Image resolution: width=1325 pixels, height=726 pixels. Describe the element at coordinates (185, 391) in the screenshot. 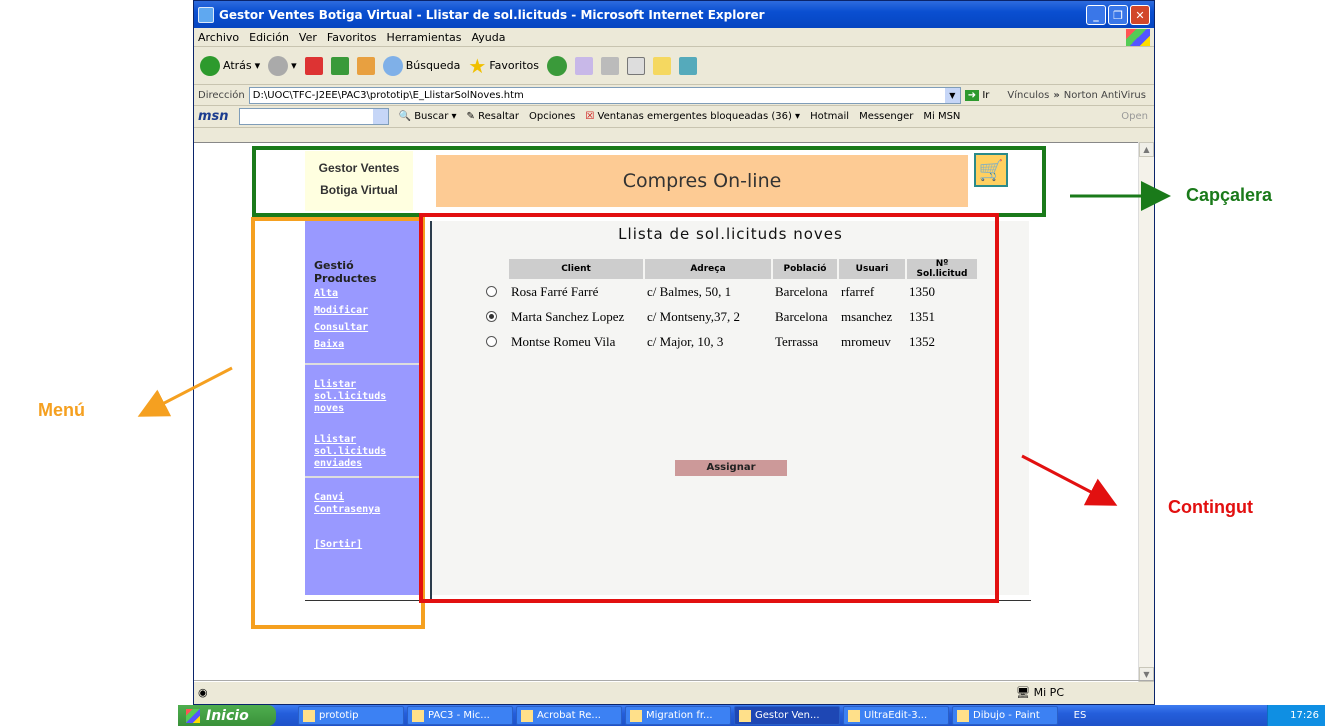

I see `menu-arrow` at that location.